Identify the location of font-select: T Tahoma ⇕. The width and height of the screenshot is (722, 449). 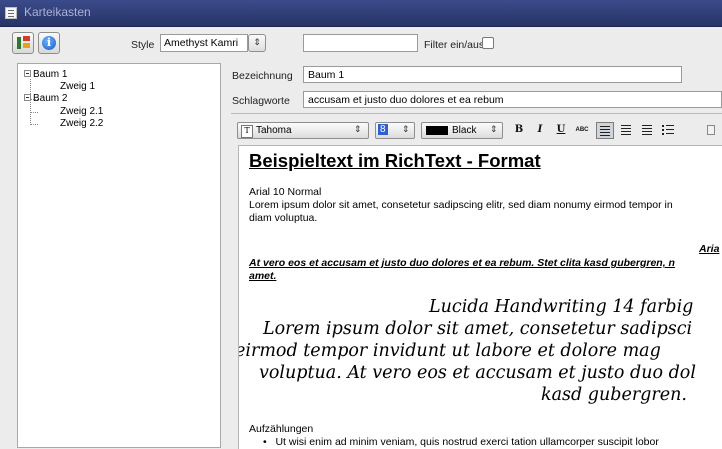
(303, 130).